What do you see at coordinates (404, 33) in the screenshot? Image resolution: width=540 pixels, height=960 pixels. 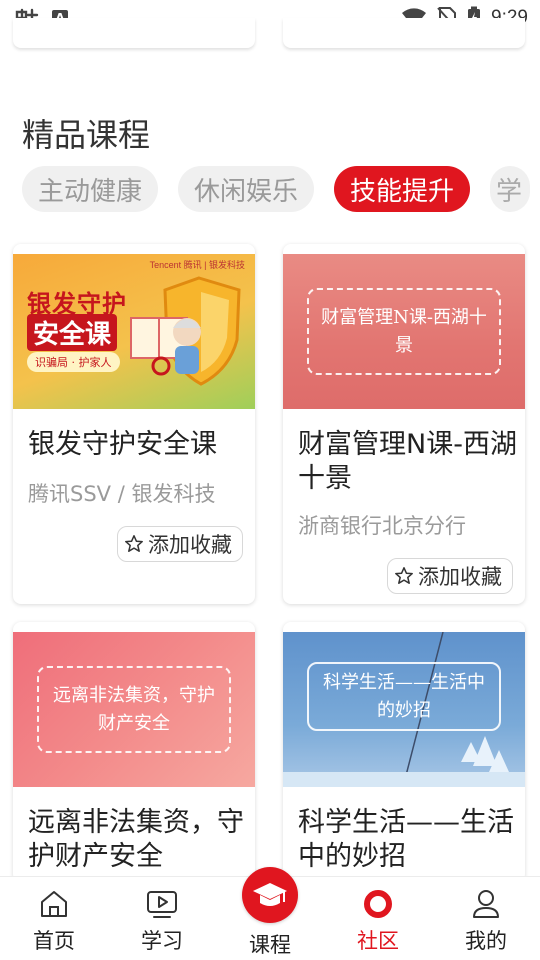 I see `partial-card-right` at bounding box center [404, 33].